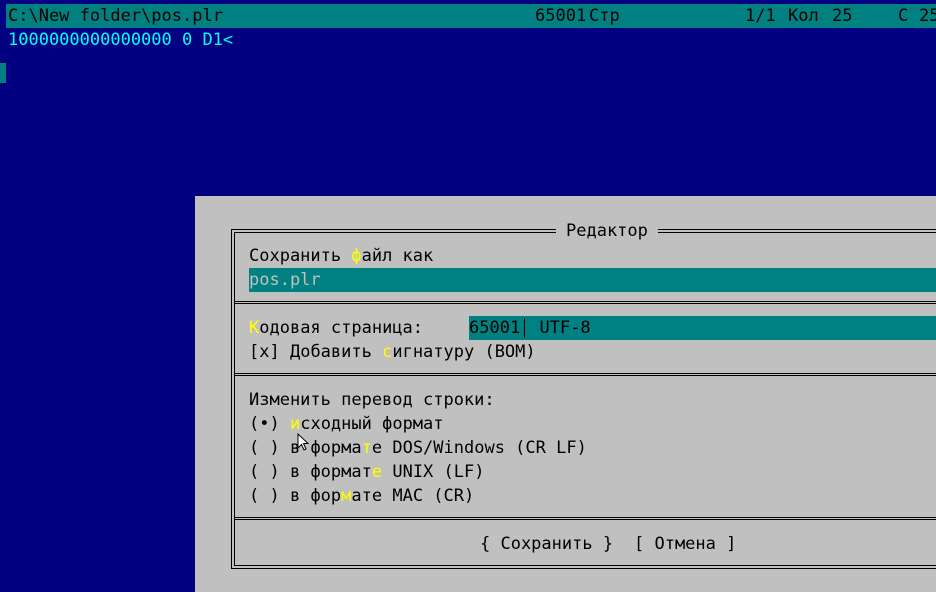  Describe the element at coordinates (3, 73) in the screenshot. I see `scroll-indicator` at that location.